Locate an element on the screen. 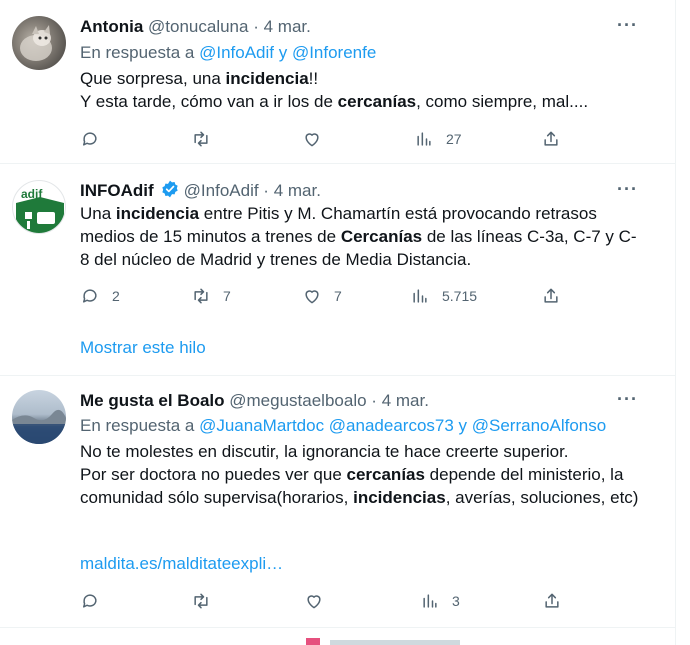 This screenshot has width=690, height=645. reply-button: 2 is located at coordinates (100, 296).